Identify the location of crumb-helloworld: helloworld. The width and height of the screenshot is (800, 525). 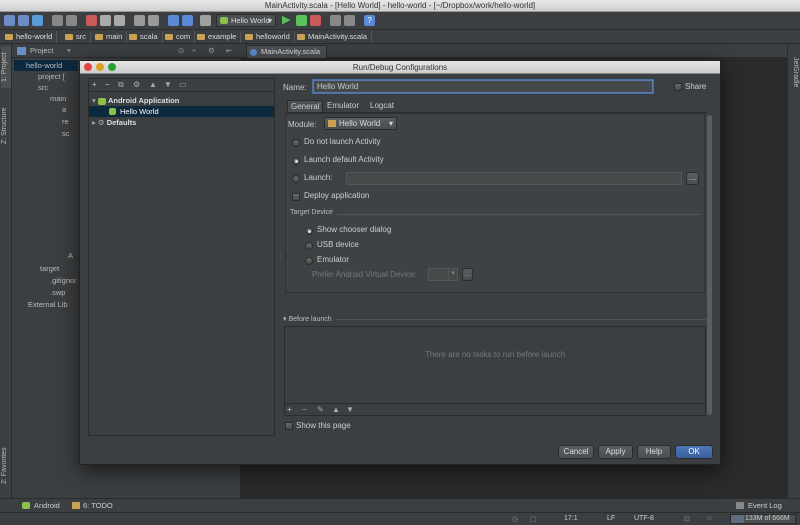
(268, 37).